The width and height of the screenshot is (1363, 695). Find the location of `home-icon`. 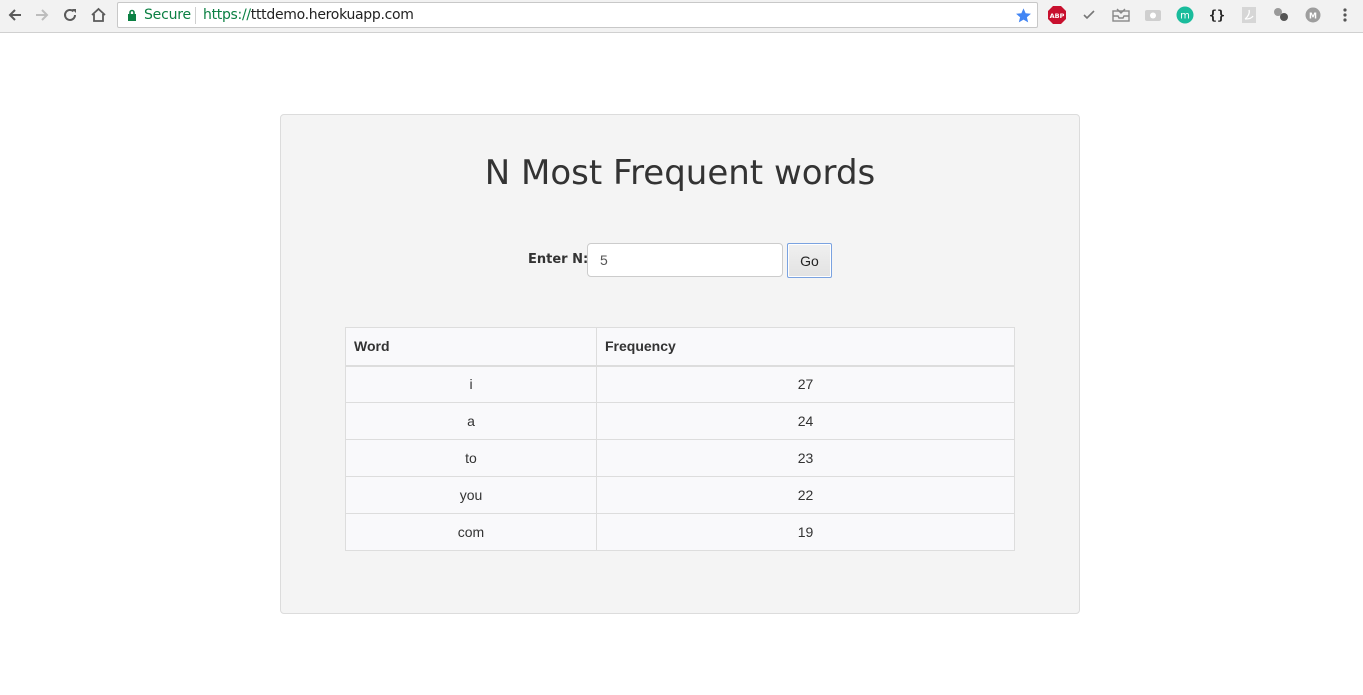

home-icon is located at coordinates (98, 14).